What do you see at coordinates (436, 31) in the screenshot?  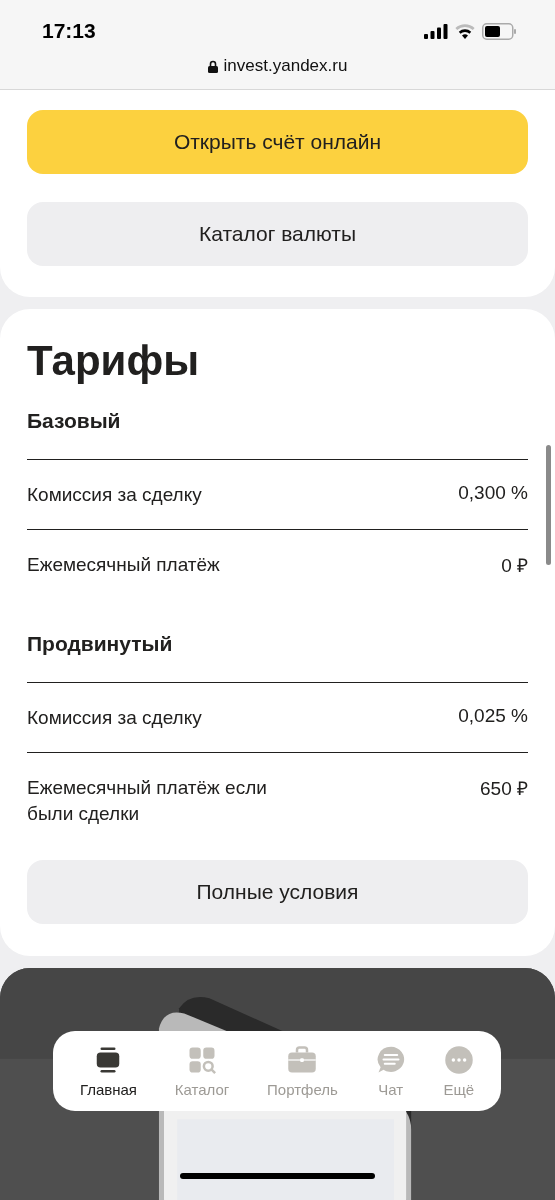 I see `signal-icon` at bounding box center [436, 31].